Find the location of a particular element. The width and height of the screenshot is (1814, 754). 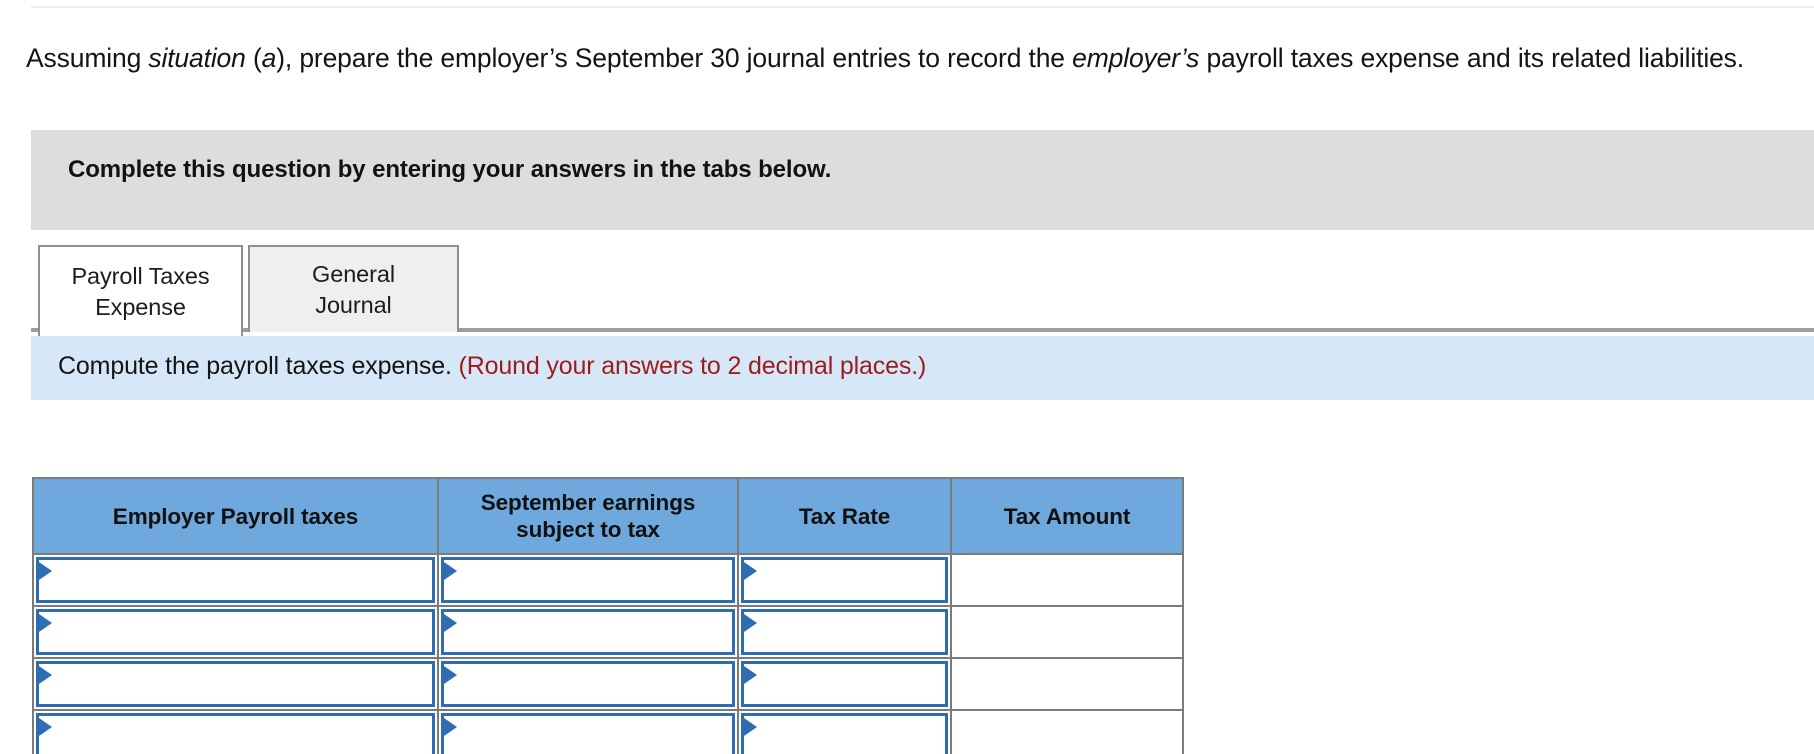

header-employer-payroll-taxes: Employer Payroll taxes is located at coordinates (235, 516).